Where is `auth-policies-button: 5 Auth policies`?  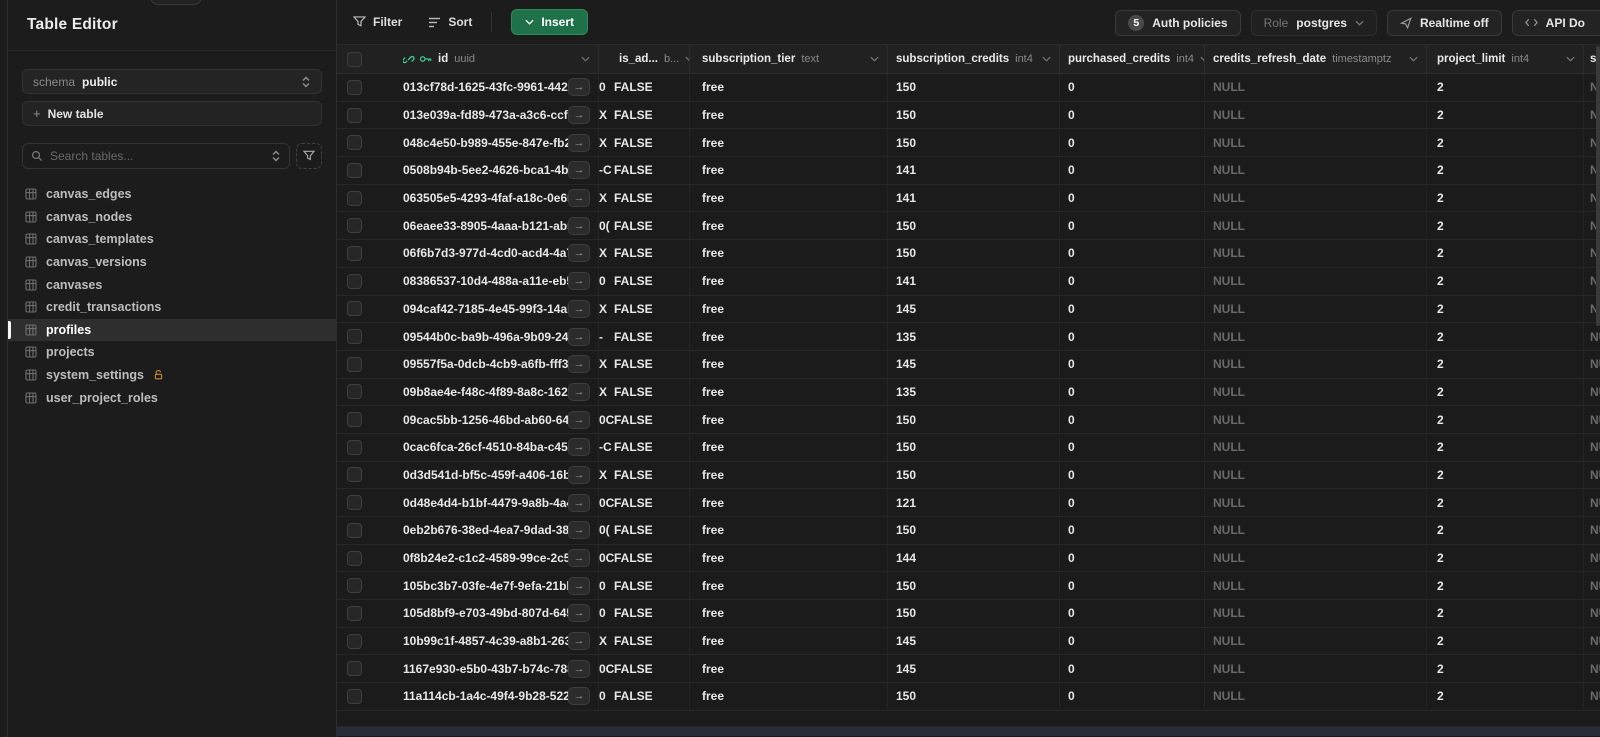
auth-policies-button: 5 Auth policies is located at coordinates (1178, 22).